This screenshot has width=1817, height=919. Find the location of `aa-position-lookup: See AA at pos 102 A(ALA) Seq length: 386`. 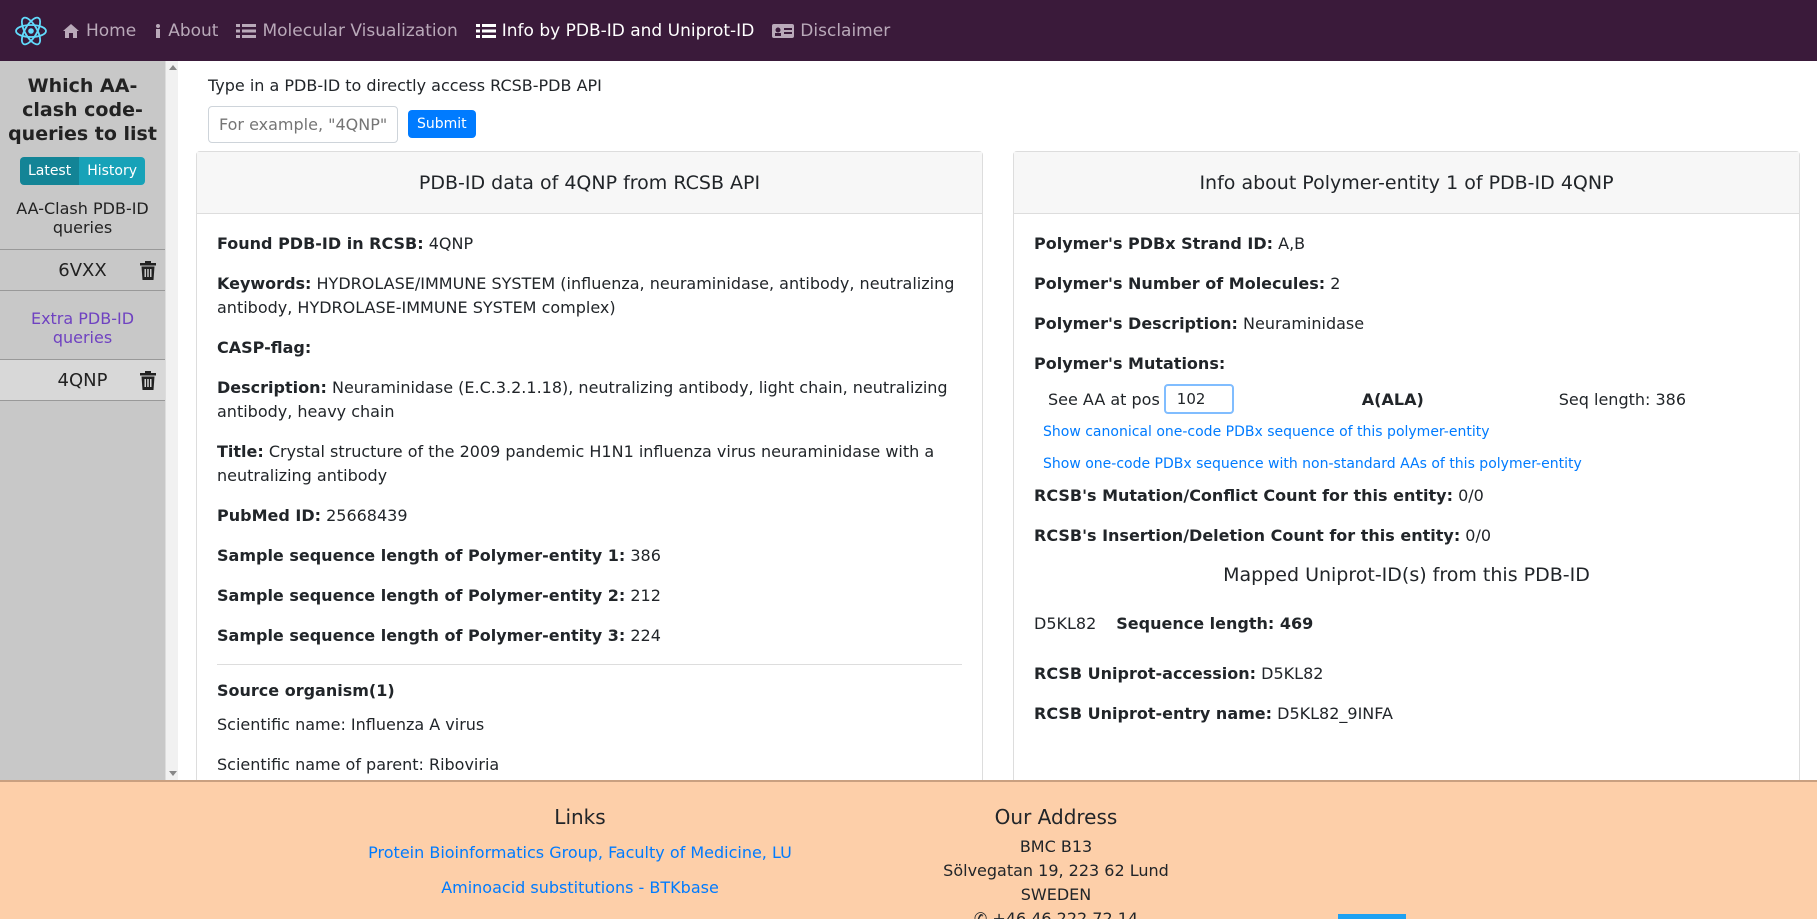

aa-position-lookup: See AA at pos 102 A(ALA) Seq length: 386 is located at coordinates (1413, 399).